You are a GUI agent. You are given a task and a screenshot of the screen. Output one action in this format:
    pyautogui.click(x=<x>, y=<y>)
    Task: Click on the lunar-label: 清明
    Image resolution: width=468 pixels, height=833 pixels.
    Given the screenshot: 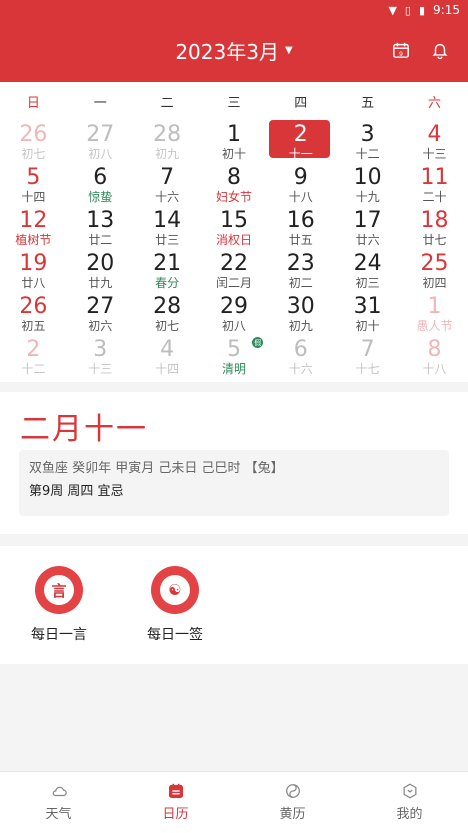 What is the action you would take?
    pyautogui.click(x=233, y=368)
    